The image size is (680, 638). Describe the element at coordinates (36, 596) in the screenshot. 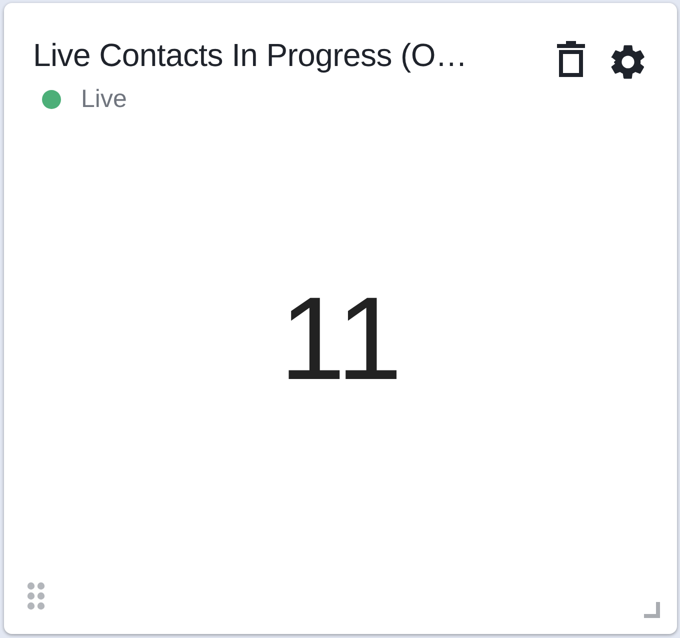

I see `drag-handle-icon` at that location.